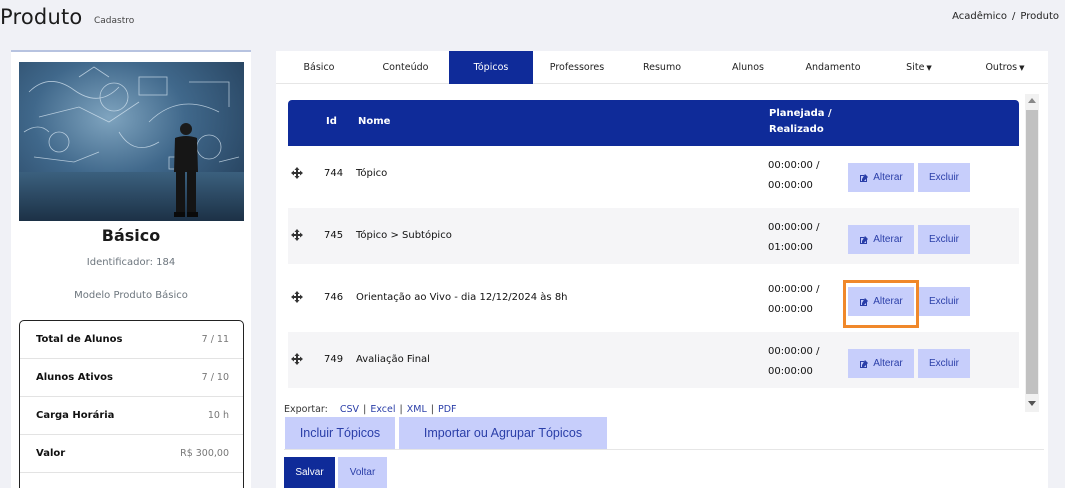  What do you see at coordinates (405, 67) in the screenshot?
I see `tab-conteudo: Conteúdo` at bounding box center [405, 67].